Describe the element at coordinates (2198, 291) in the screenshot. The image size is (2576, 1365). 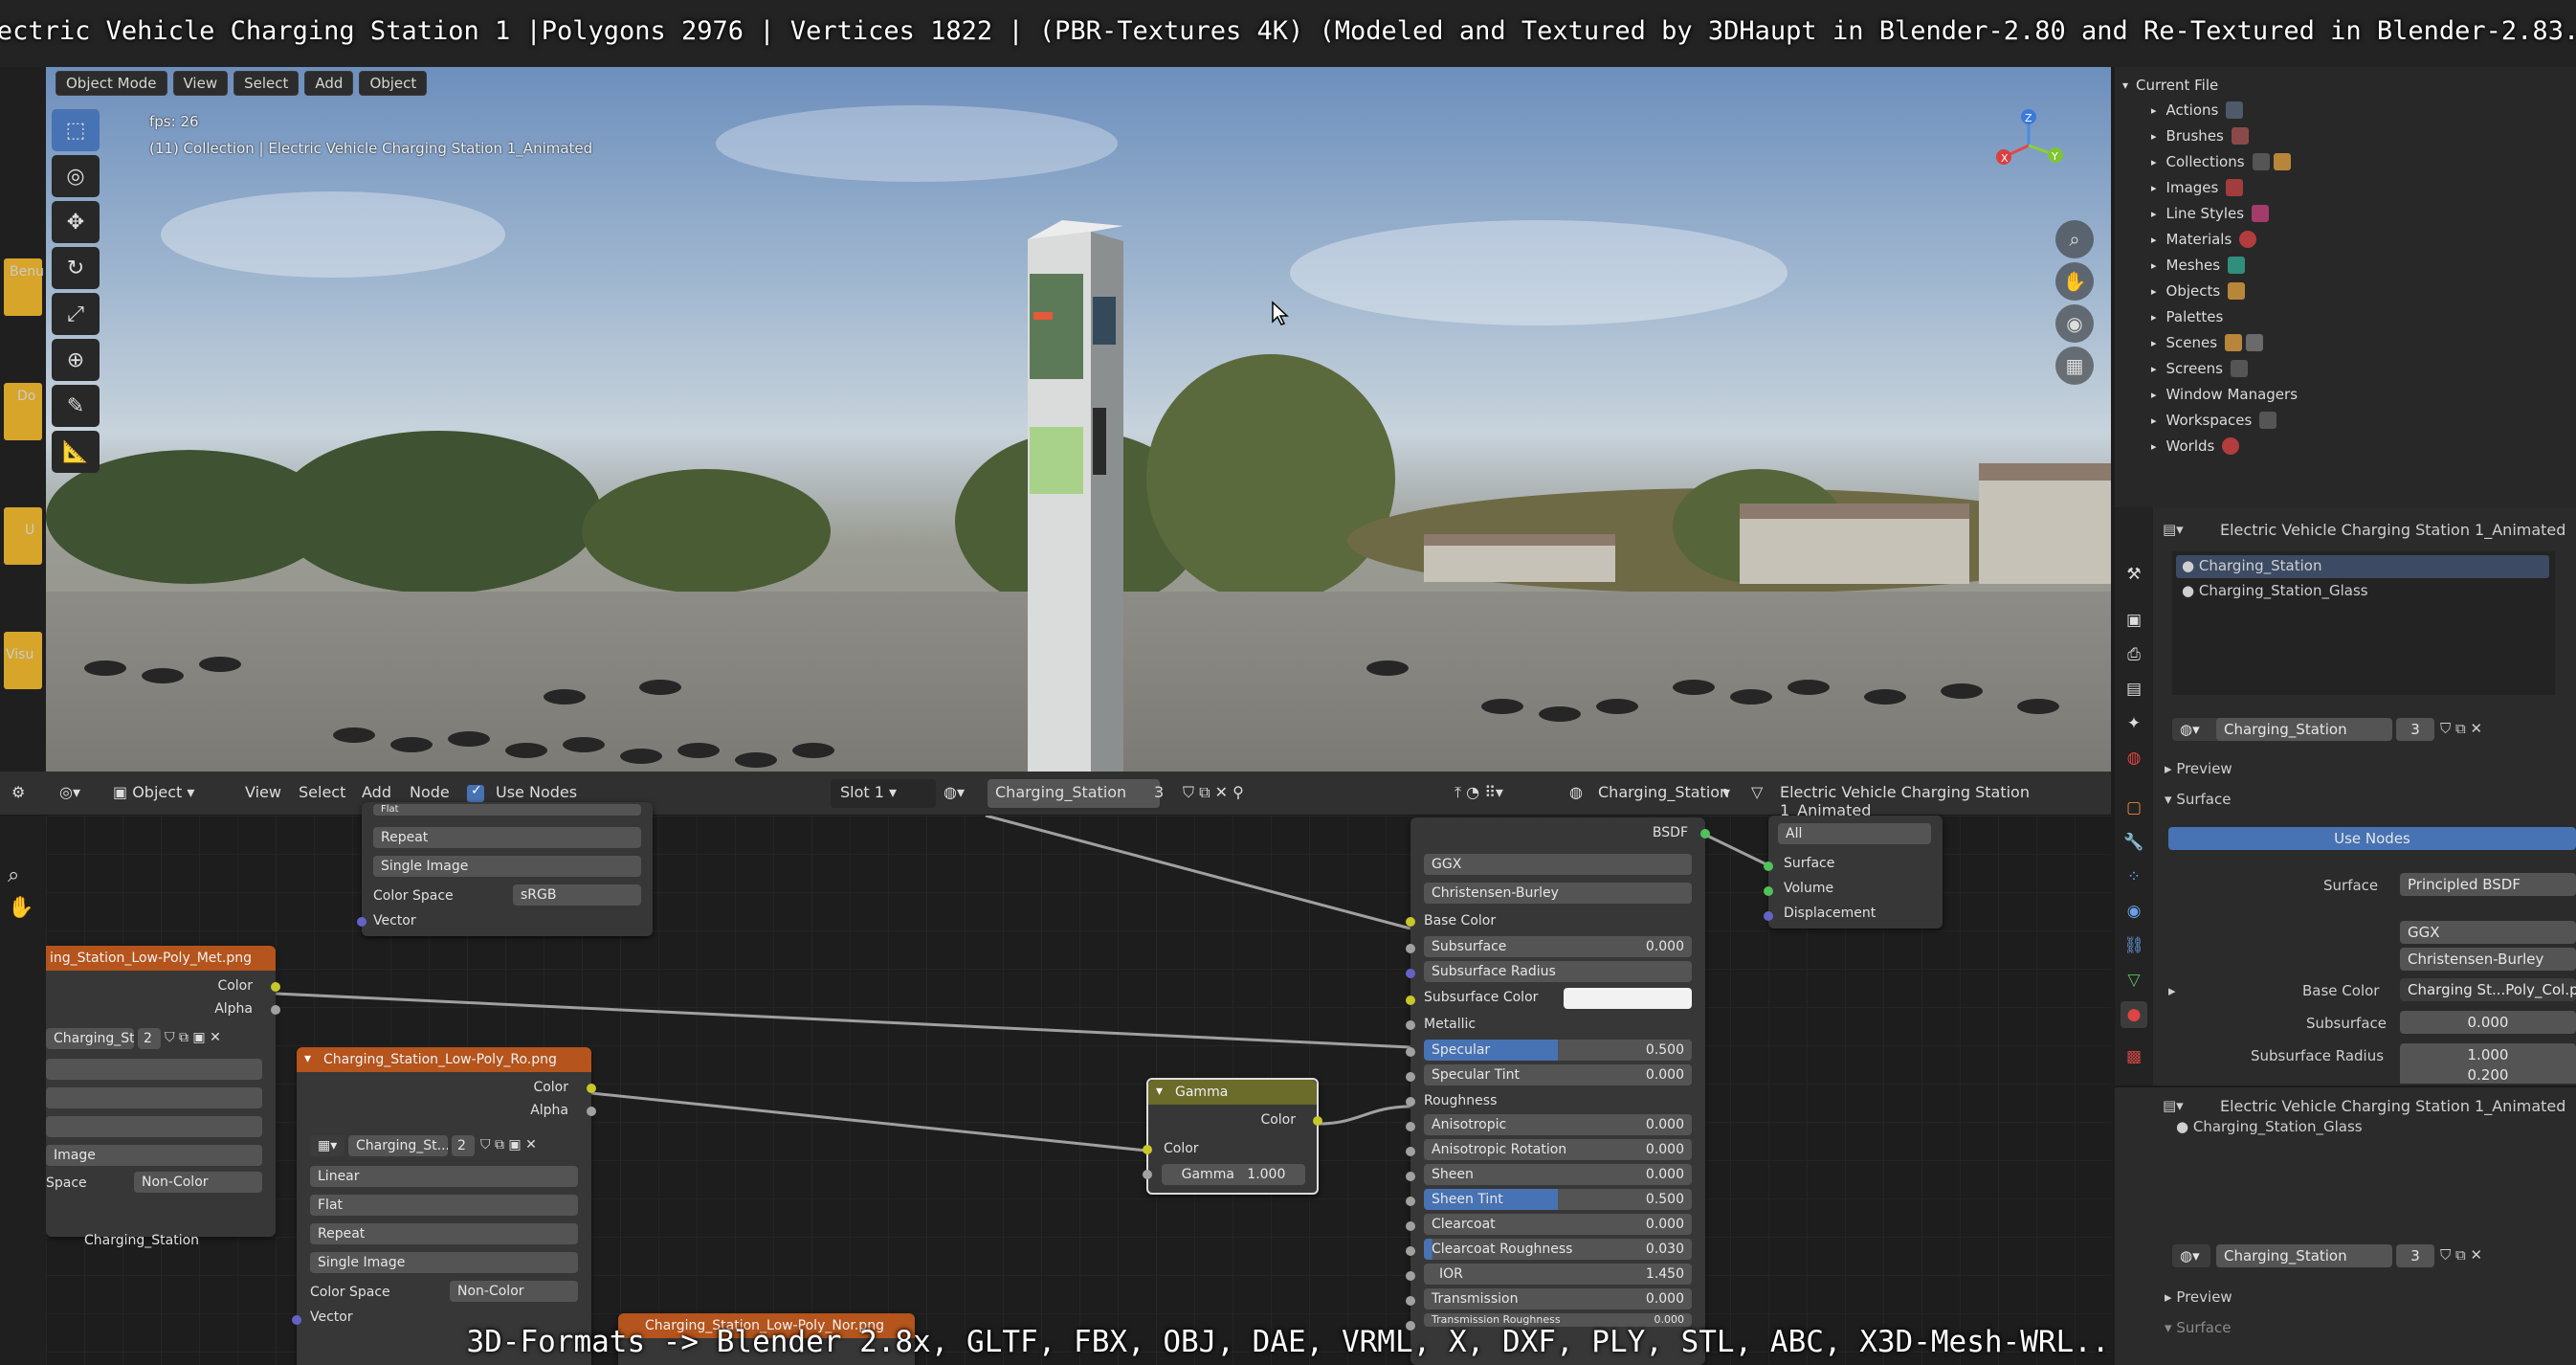
I see `outliner-item: ▸ Objects` at that location.